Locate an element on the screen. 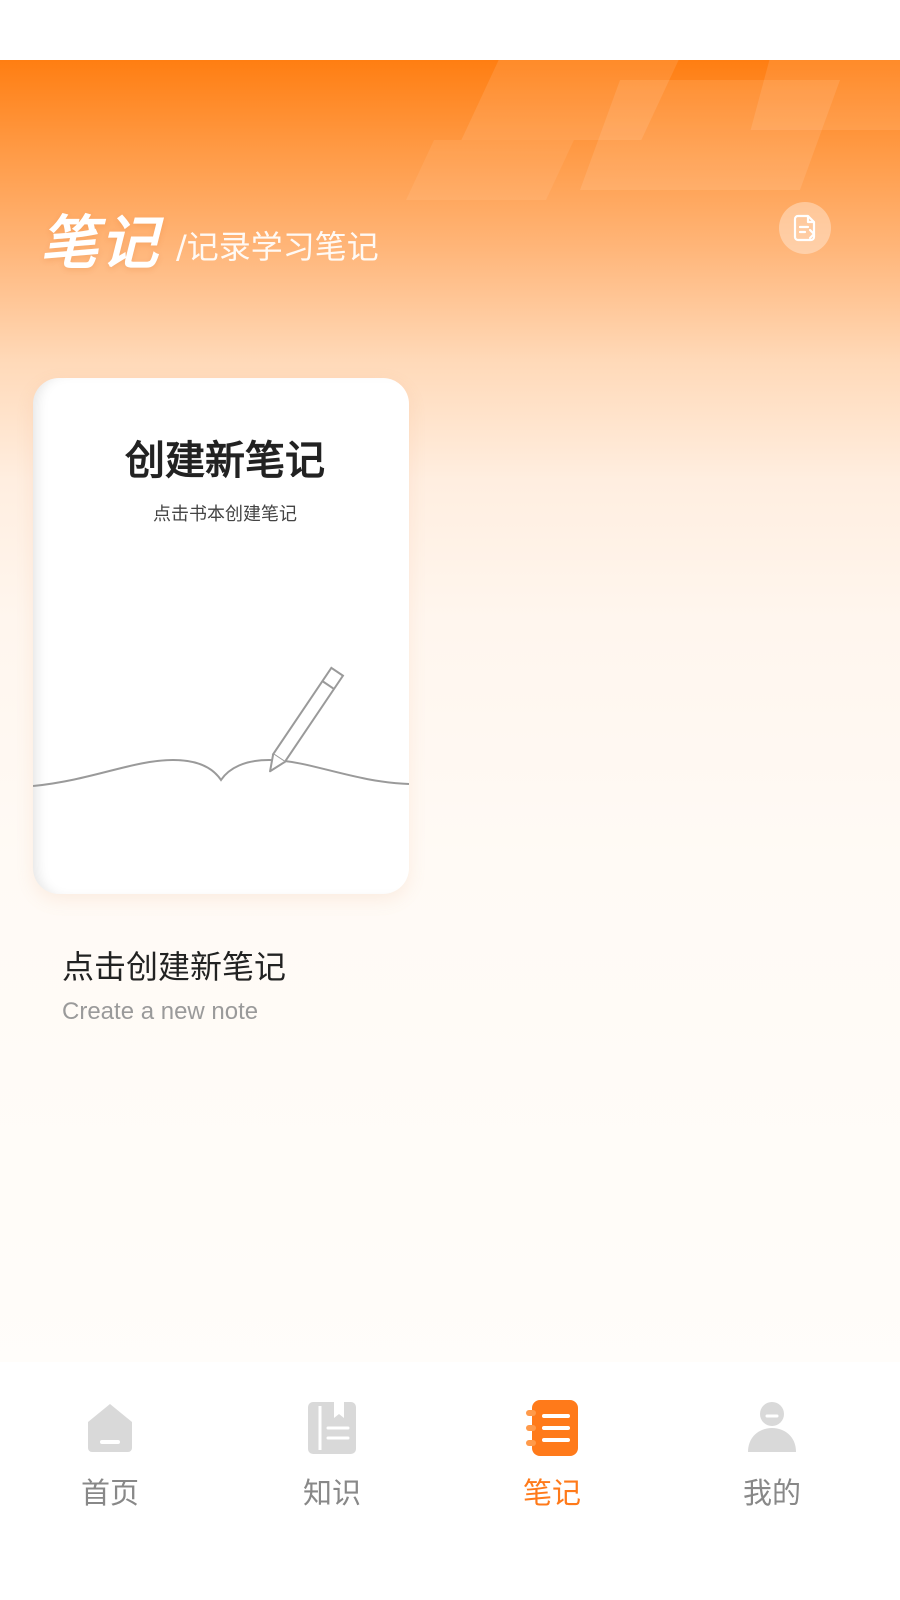 Image resolution: width=900 pixels, height=1600 pixels. tab-profile: 我的 is located at coordinates (772, 1463).